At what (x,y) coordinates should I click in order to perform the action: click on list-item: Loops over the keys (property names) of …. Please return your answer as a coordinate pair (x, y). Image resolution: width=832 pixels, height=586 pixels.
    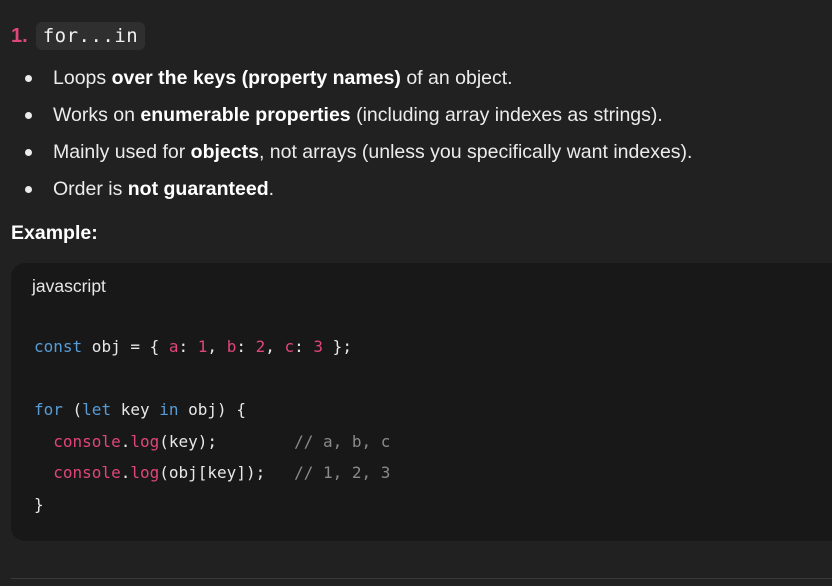
    Looking at the image, I should click on (346, 78).